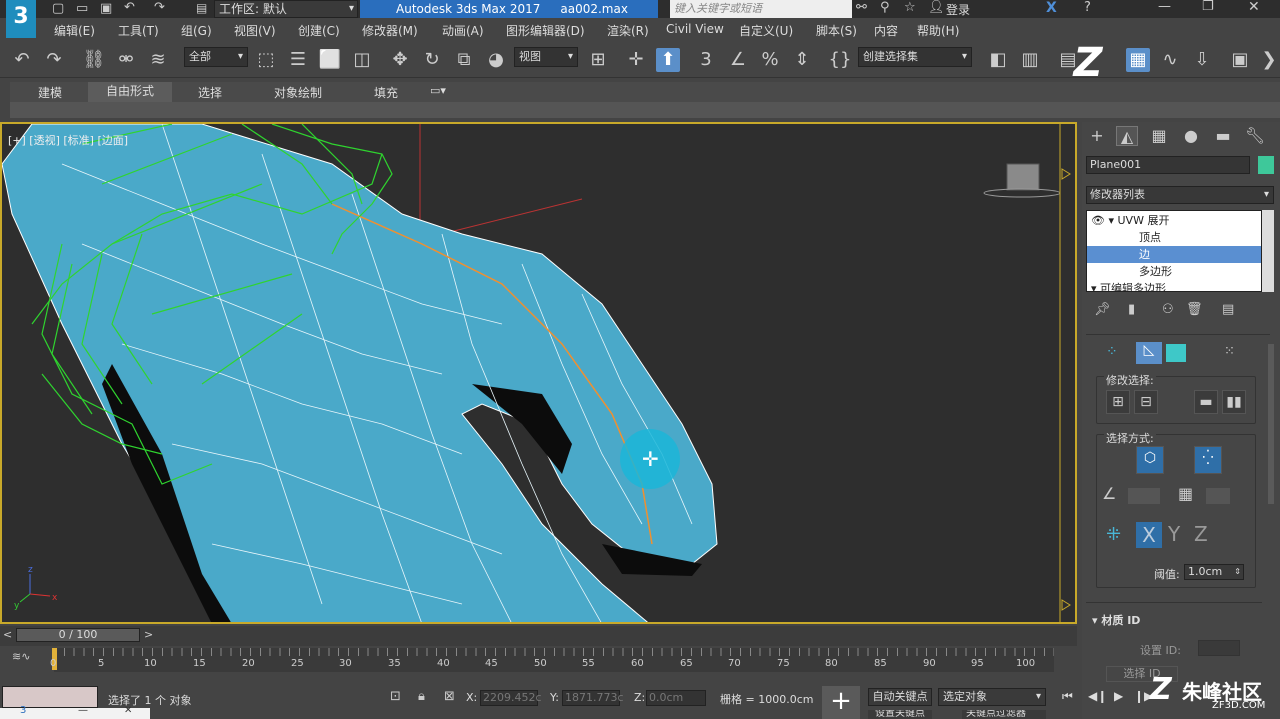 This screenshot has height=719, width=1280. I want to click on menu-edit: 编辑(E), so click(74, 30).